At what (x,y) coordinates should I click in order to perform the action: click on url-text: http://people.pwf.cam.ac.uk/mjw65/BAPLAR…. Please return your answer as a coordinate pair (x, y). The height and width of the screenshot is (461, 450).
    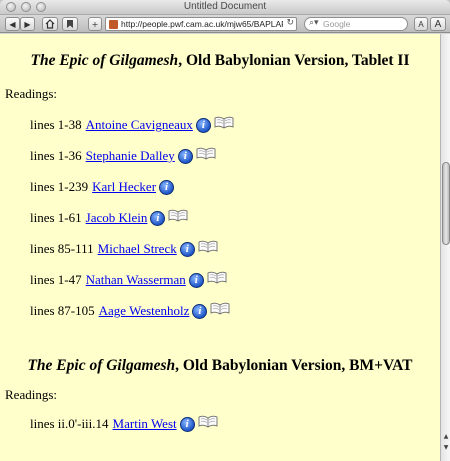
    Looking at the image, I should click on (202, 24).